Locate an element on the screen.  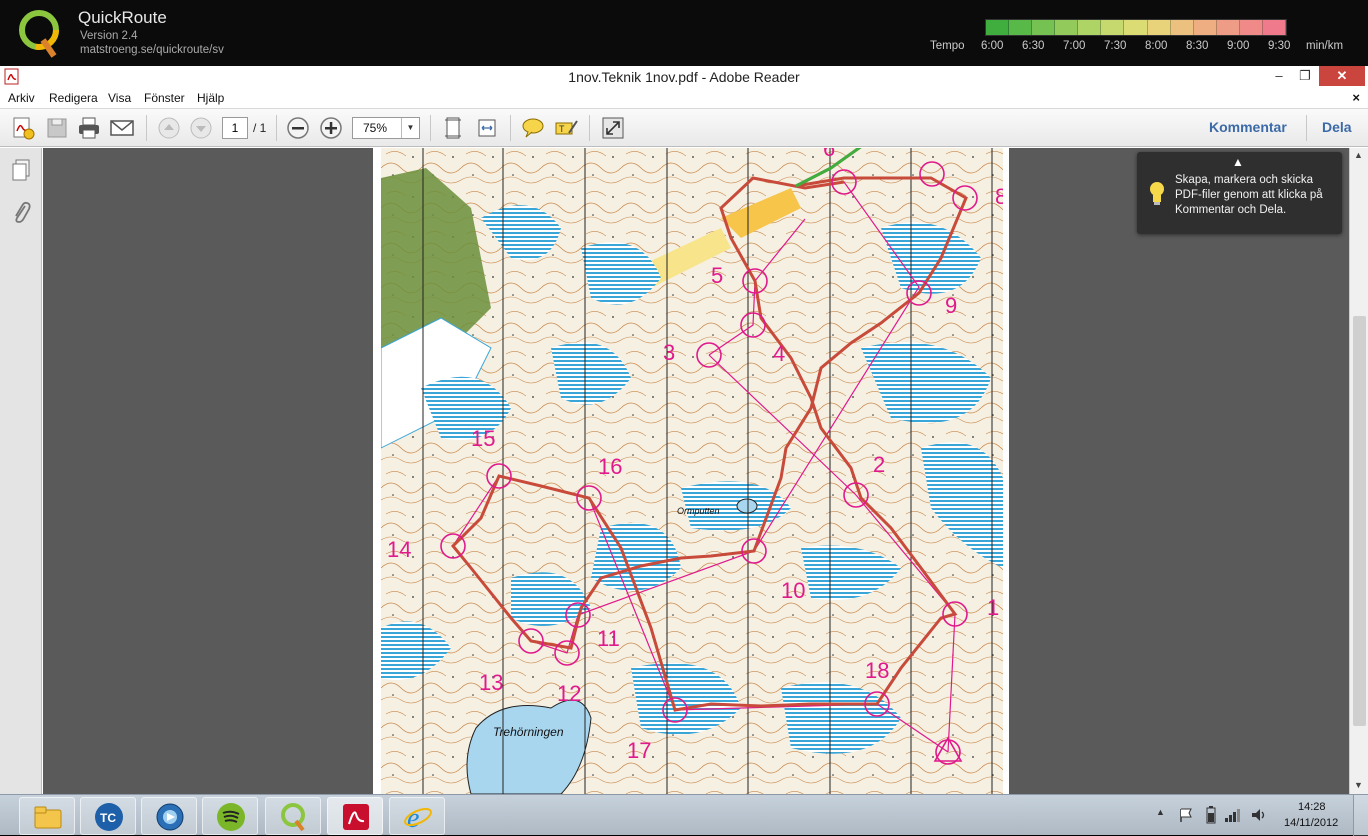
toolbar: 1 / 1 75% ▼ T Kommentar Dela is located at coordinates (684, 128).